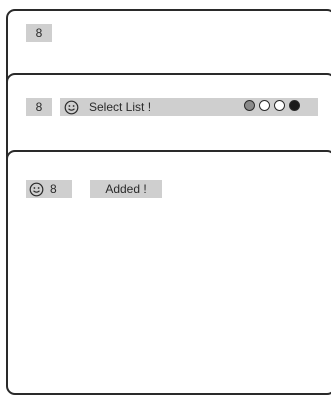  What do you see at coordinates (294, 105) in the screenshot?
I see `circle-black` at bounding box center [294, 105].